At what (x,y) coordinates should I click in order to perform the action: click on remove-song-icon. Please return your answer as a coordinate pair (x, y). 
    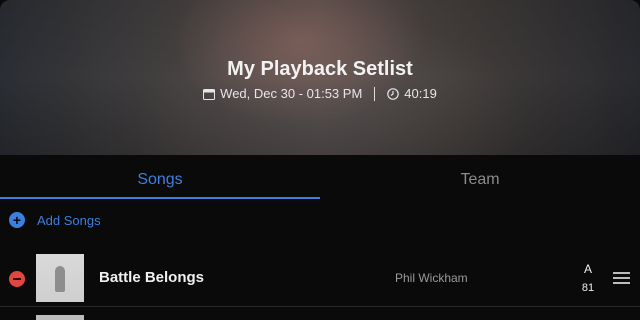
    Looking at the image, I should click on (17, 279).